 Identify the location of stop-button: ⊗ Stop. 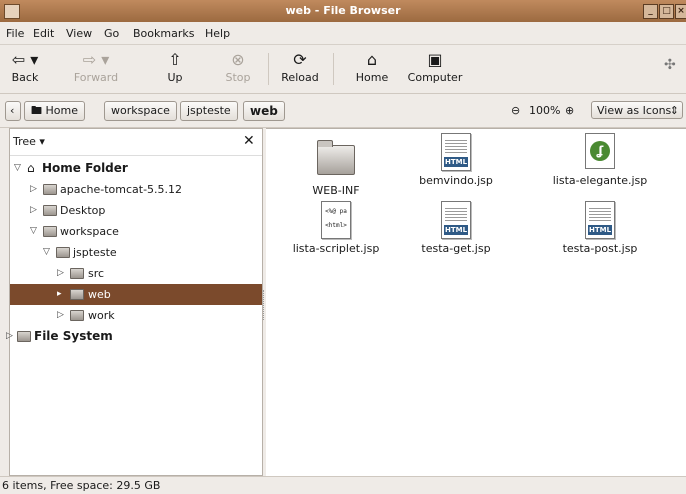
(238, 69).